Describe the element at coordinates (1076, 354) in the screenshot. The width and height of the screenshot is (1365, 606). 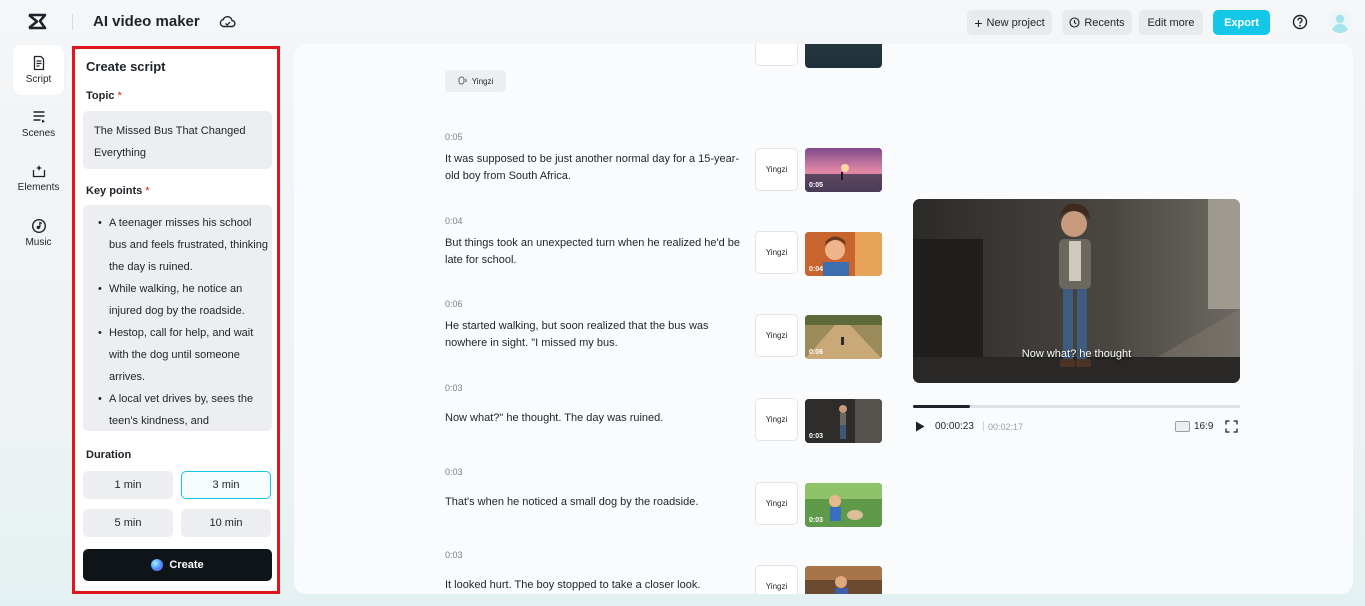
I see `video-caption: Now what? he thought` at that location.